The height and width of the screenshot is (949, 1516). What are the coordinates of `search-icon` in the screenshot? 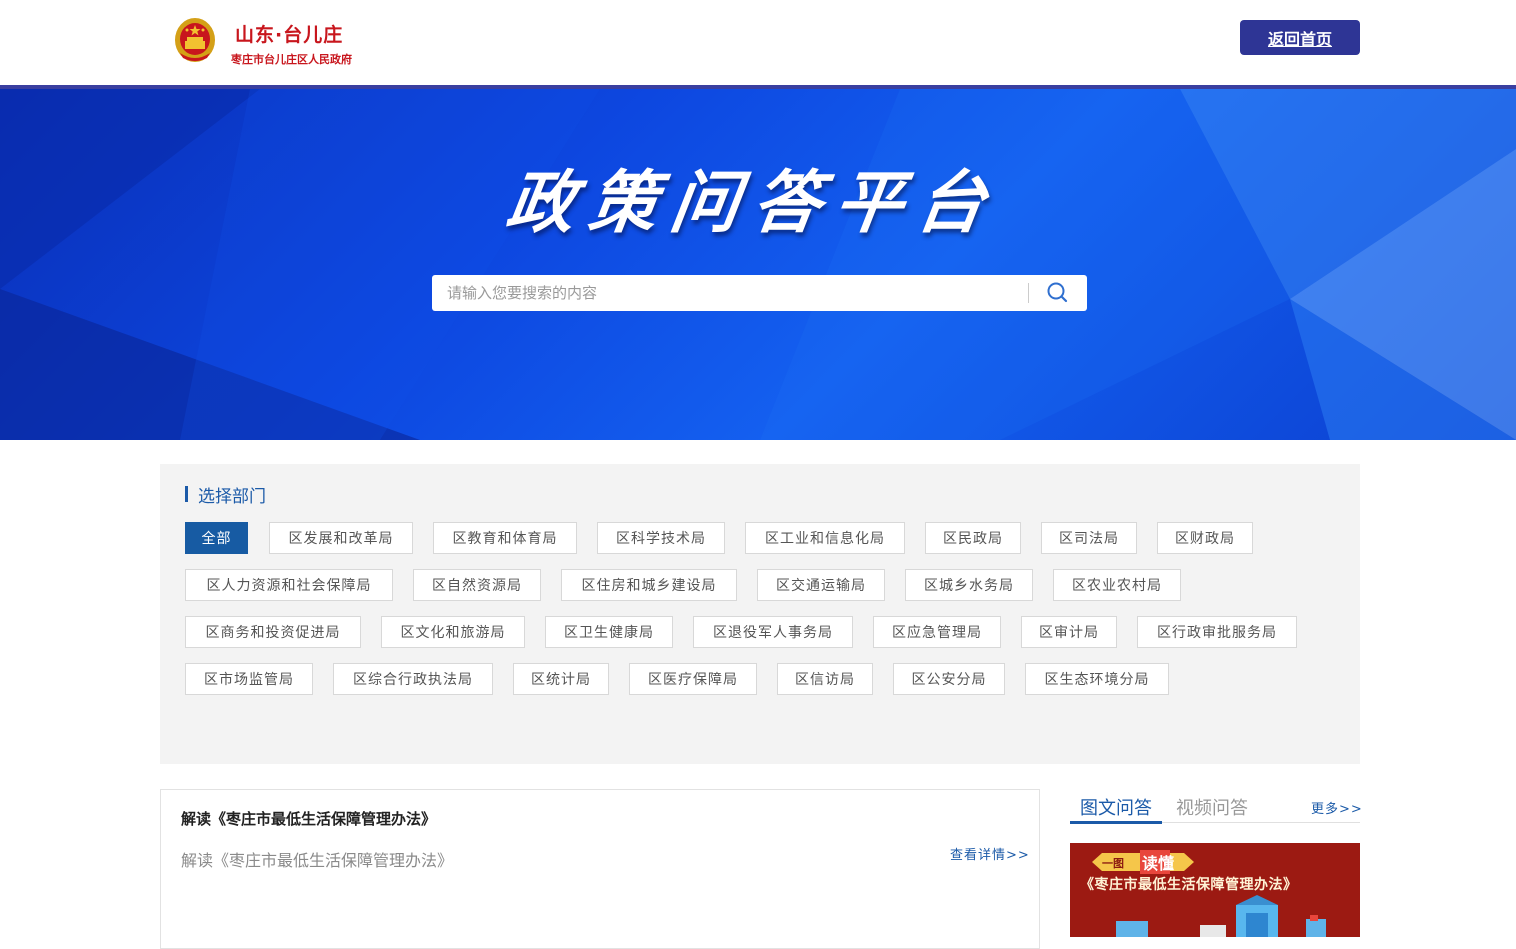 It's located at (1057, 293).